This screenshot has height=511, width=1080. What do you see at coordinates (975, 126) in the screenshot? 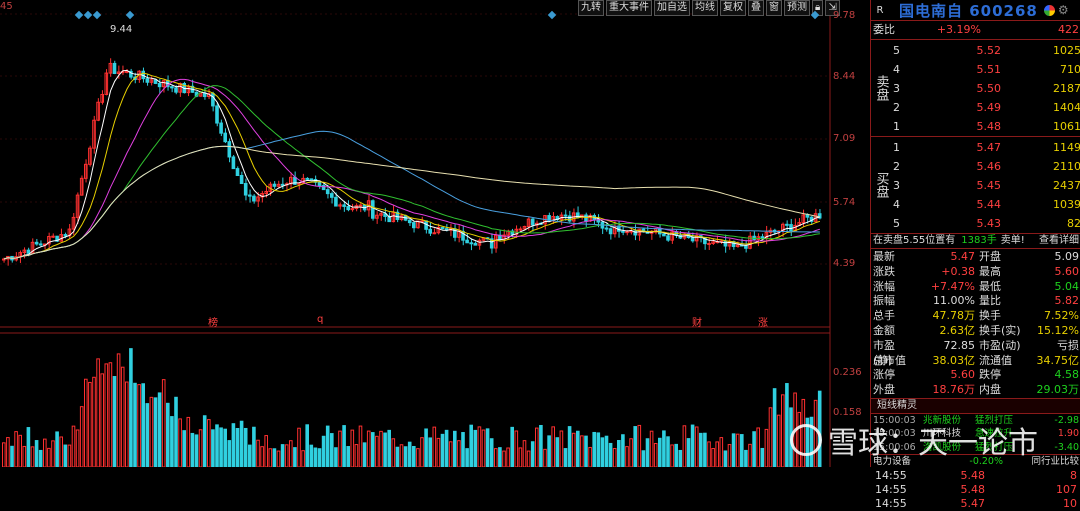
I see `sell-row: 1 5.48 1061` at bounding box center [975, 126].